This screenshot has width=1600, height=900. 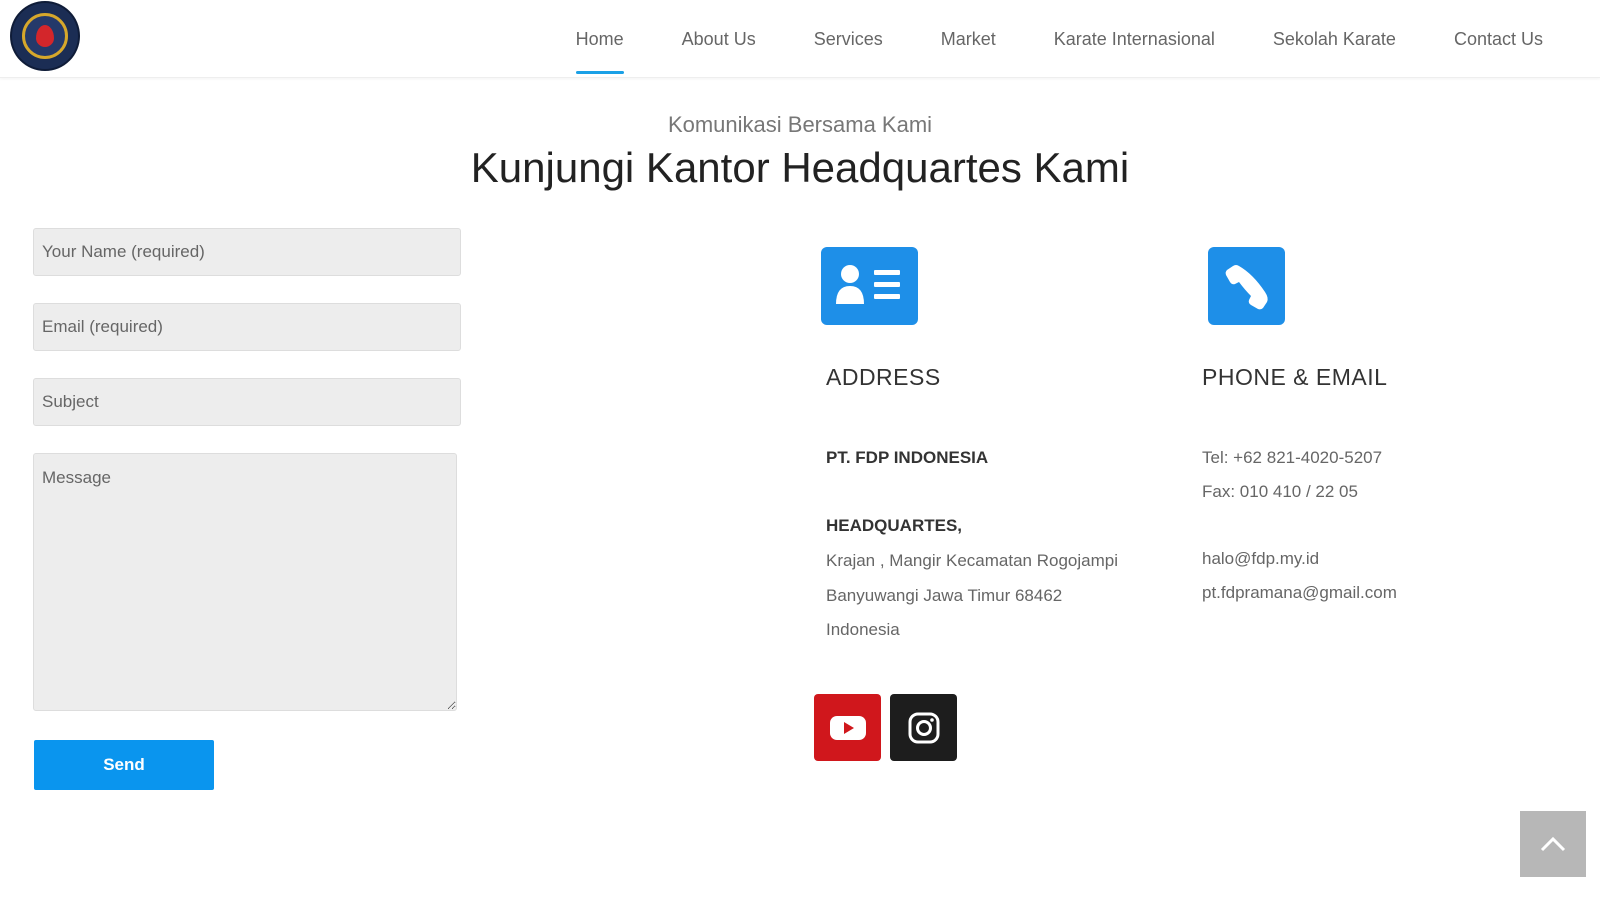 What do you see at coordinates (247, 252) in the screenshot?
I see `name-input` at bounding box center [247, 252].